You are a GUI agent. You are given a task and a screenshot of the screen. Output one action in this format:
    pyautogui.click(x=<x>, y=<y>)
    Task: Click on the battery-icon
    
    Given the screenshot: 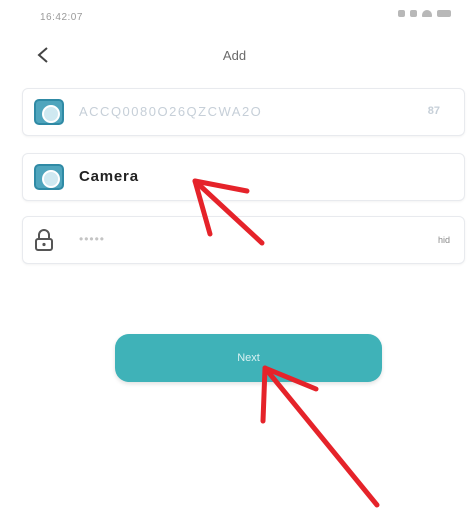 What is the action you would take?
    pyautogui.click(x=444, y=13)
    